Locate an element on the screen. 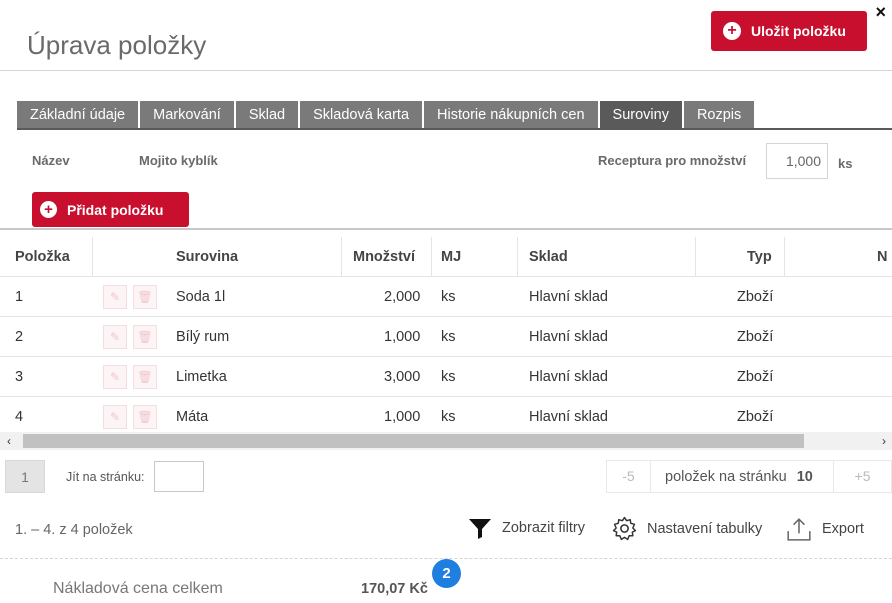 The height and width of the screenshot is (603, 892). tab-breakdown: Rozpis is located at coordinates (719, 115).